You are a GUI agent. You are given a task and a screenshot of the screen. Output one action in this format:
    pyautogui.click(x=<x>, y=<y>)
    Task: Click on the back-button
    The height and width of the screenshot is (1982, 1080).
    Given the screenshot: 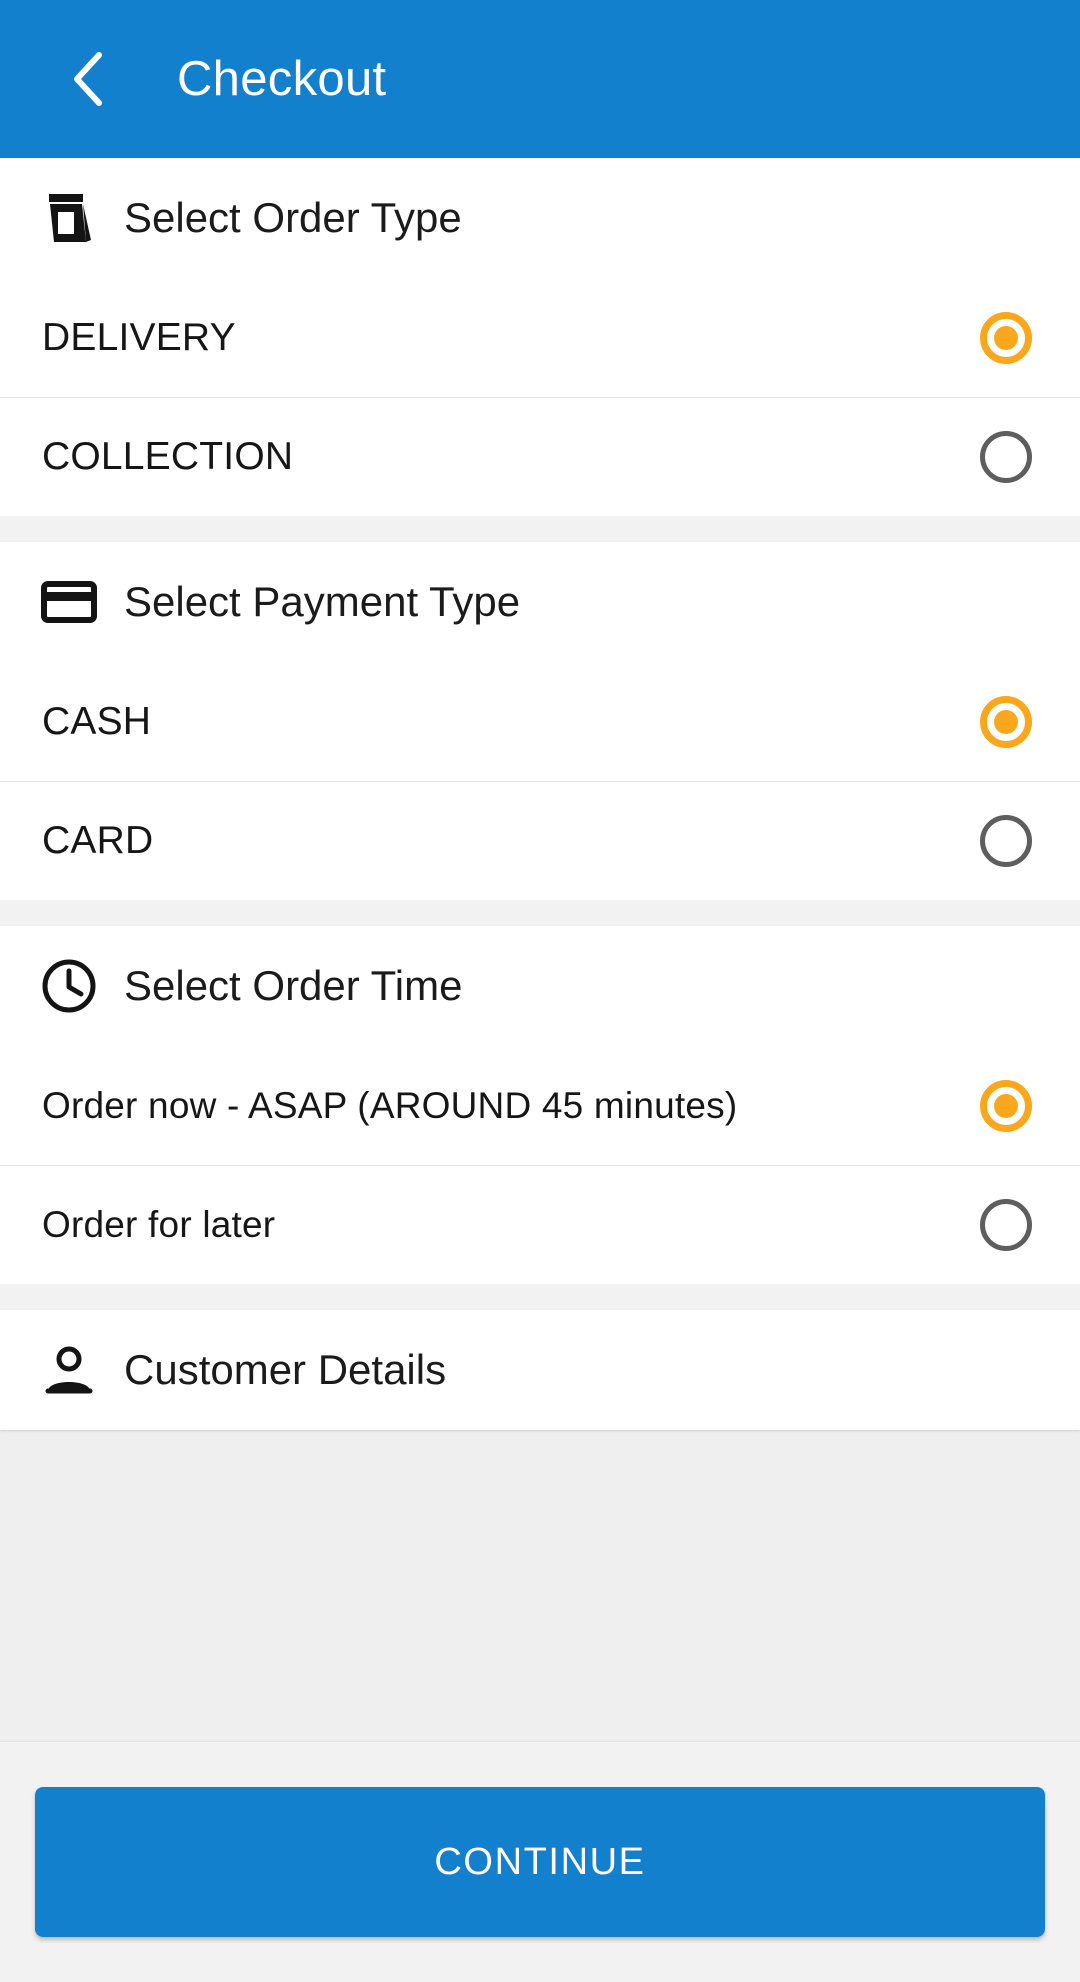 What is the action you would take?
    pyautogui.click(x=89, y=79)
    